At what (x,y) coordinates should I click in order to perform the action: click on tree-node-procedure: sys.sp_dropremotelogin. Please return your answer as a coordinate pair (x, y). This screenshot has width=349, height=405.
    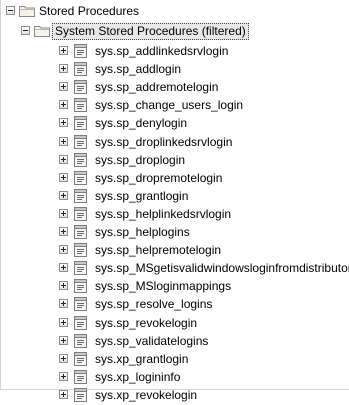
    Looking at the image, I should click on (175, 178).